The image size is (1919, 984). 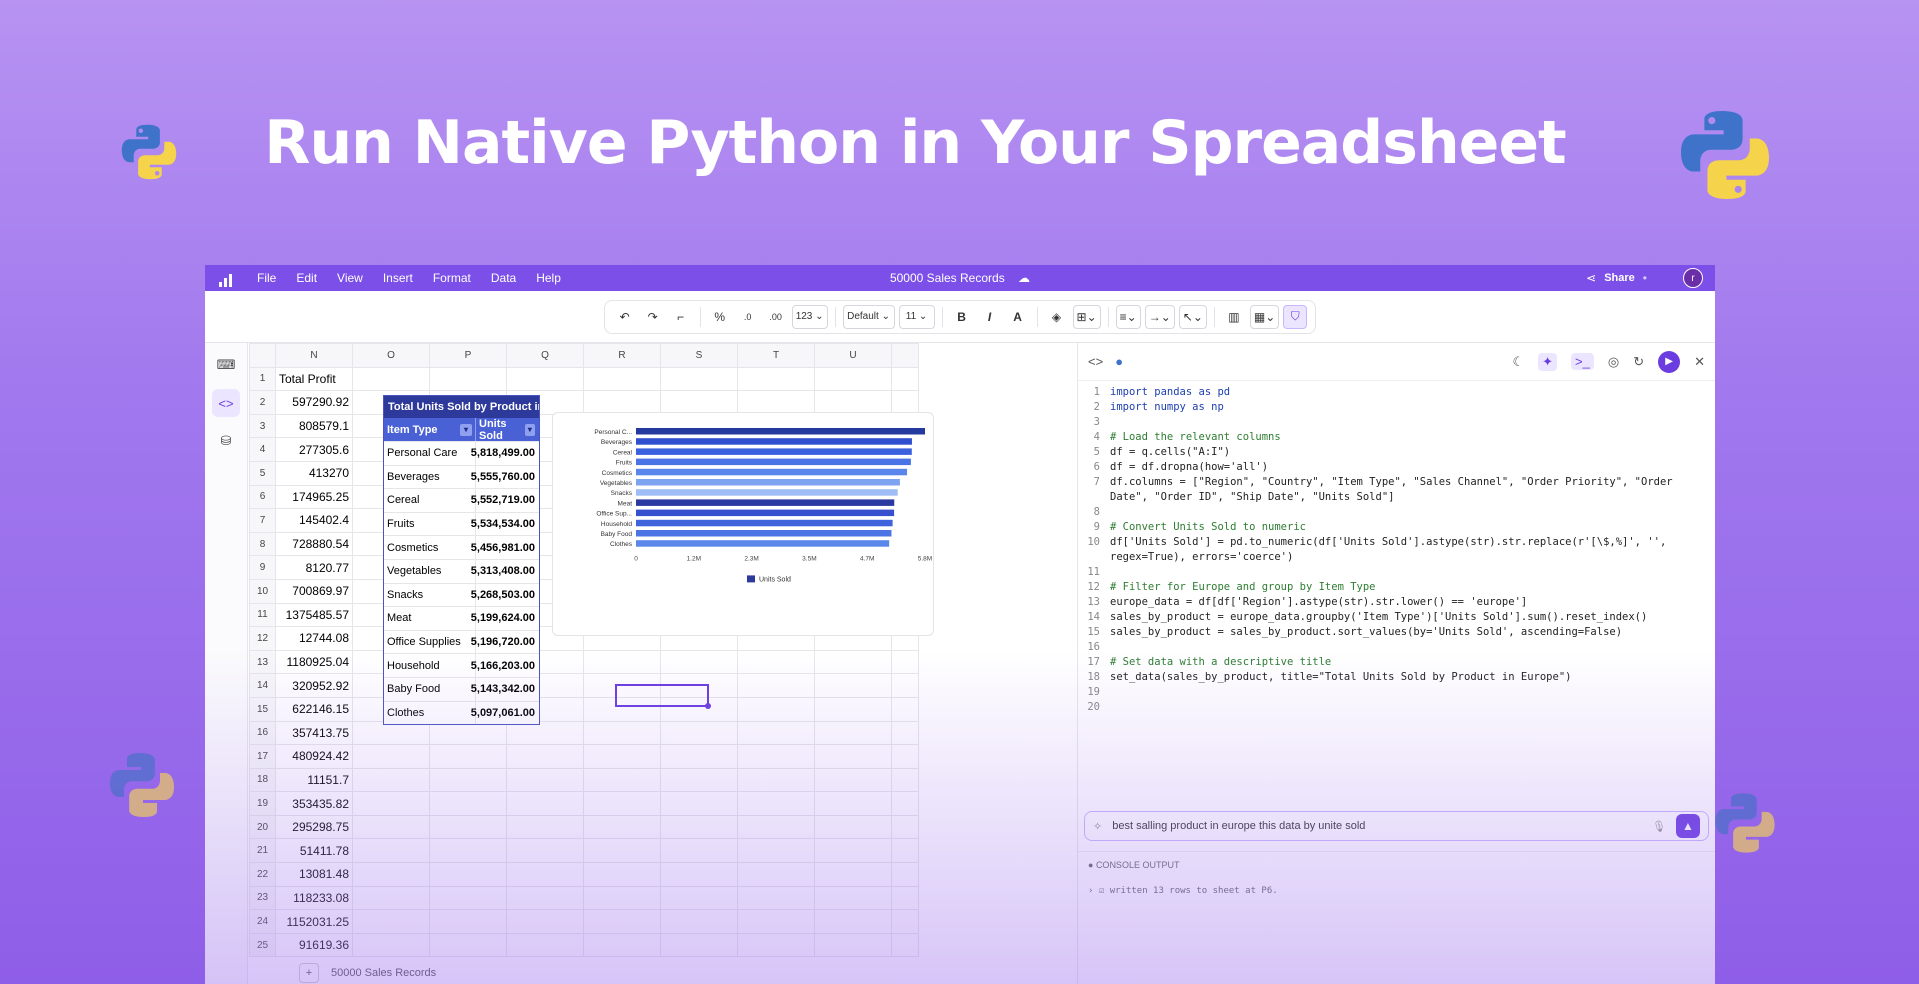 I want to click on column-header: P, so click(x=468, y=355).